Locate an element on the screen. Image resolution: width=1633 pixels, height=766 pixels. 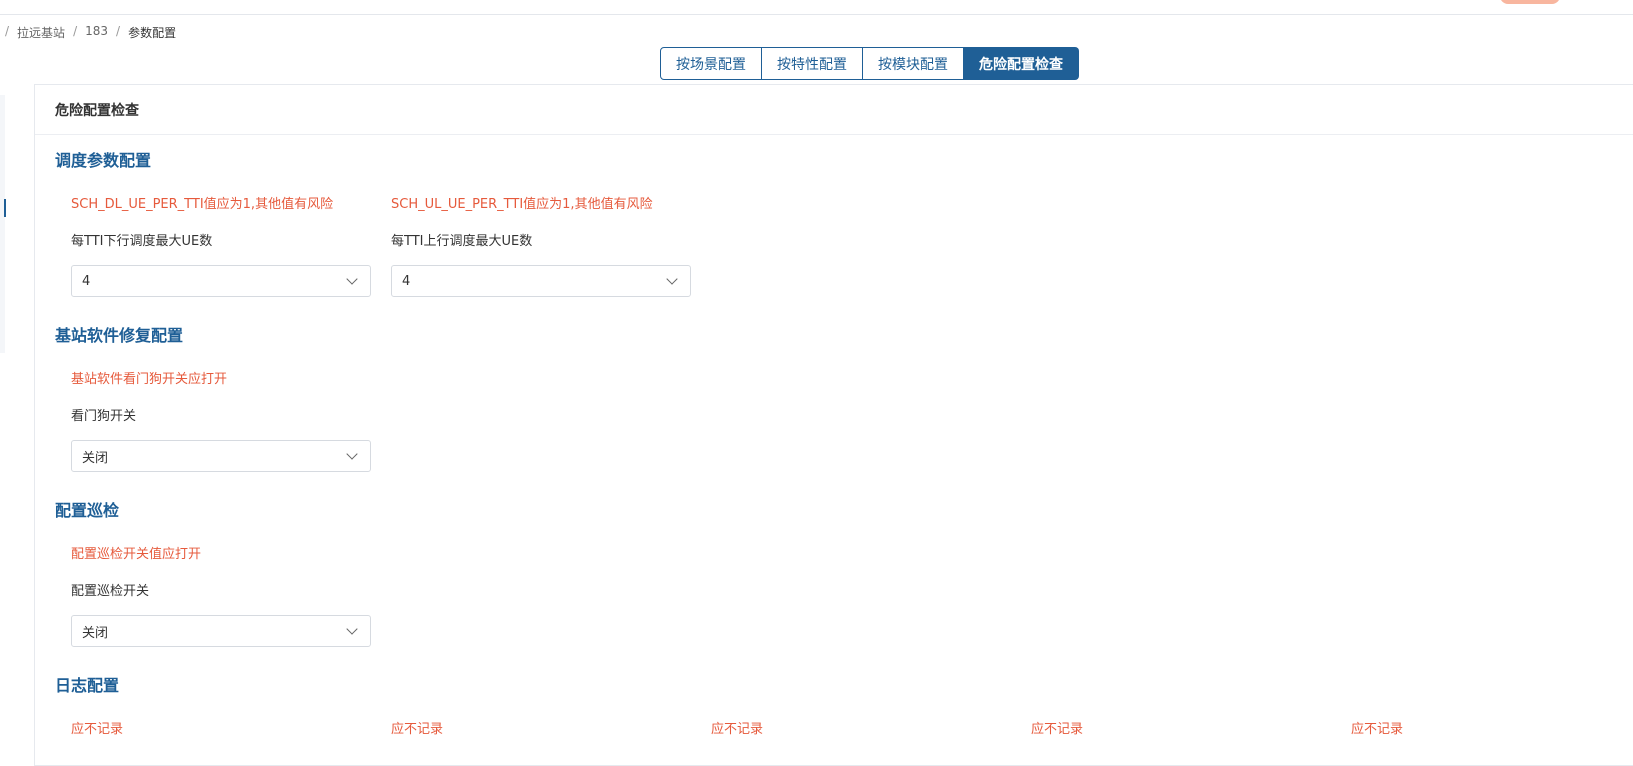
warning-log-1: 应不记录 is located at coordinates (97, 729).